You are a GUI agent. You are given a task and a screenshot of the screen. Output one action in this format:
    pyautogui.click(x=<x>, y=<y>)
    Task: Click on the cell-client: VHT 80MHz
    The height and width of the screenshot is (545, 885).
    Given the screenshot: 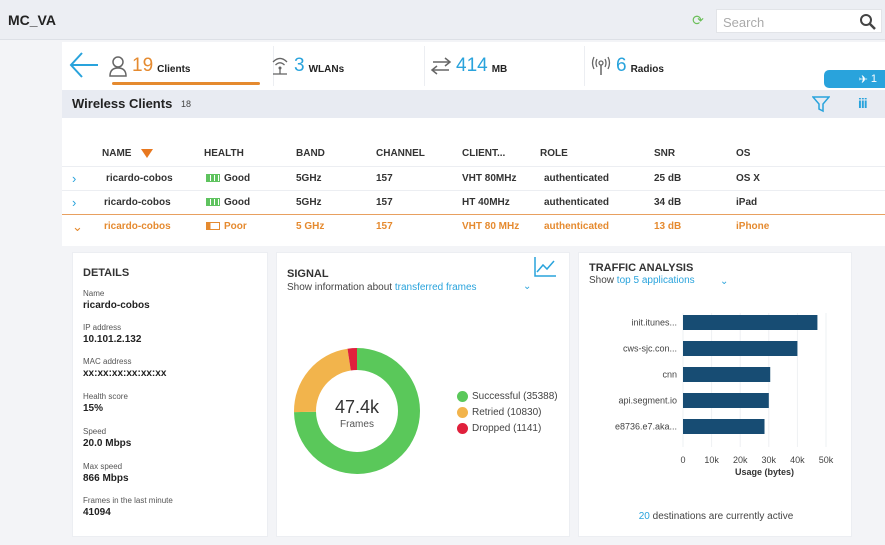 What is the action you would take?
    pyautogui.click(x=489, y=178)
    